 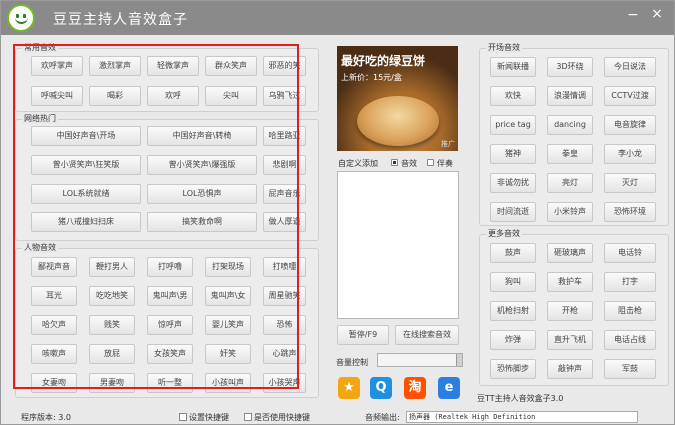 I want to click on sound-button: 喝彩, so click(x=115, y=96).